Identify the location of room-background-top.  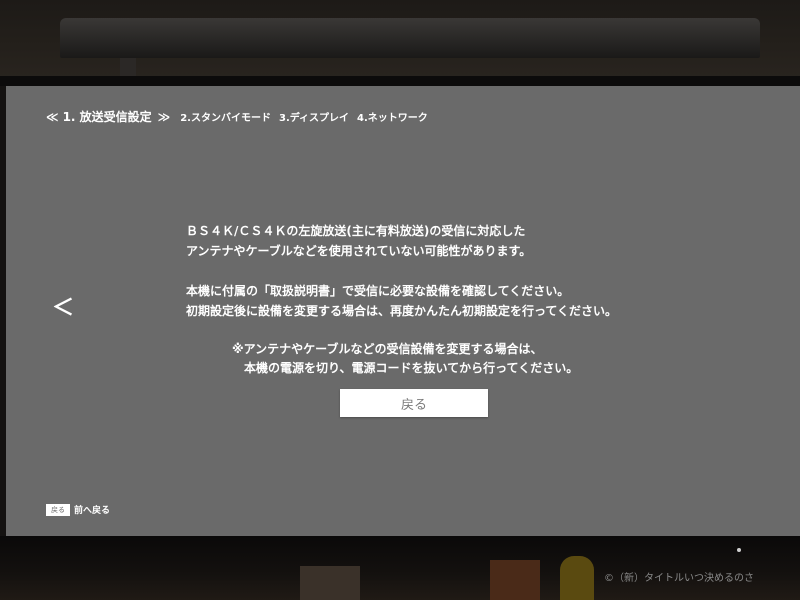
(400, 43).